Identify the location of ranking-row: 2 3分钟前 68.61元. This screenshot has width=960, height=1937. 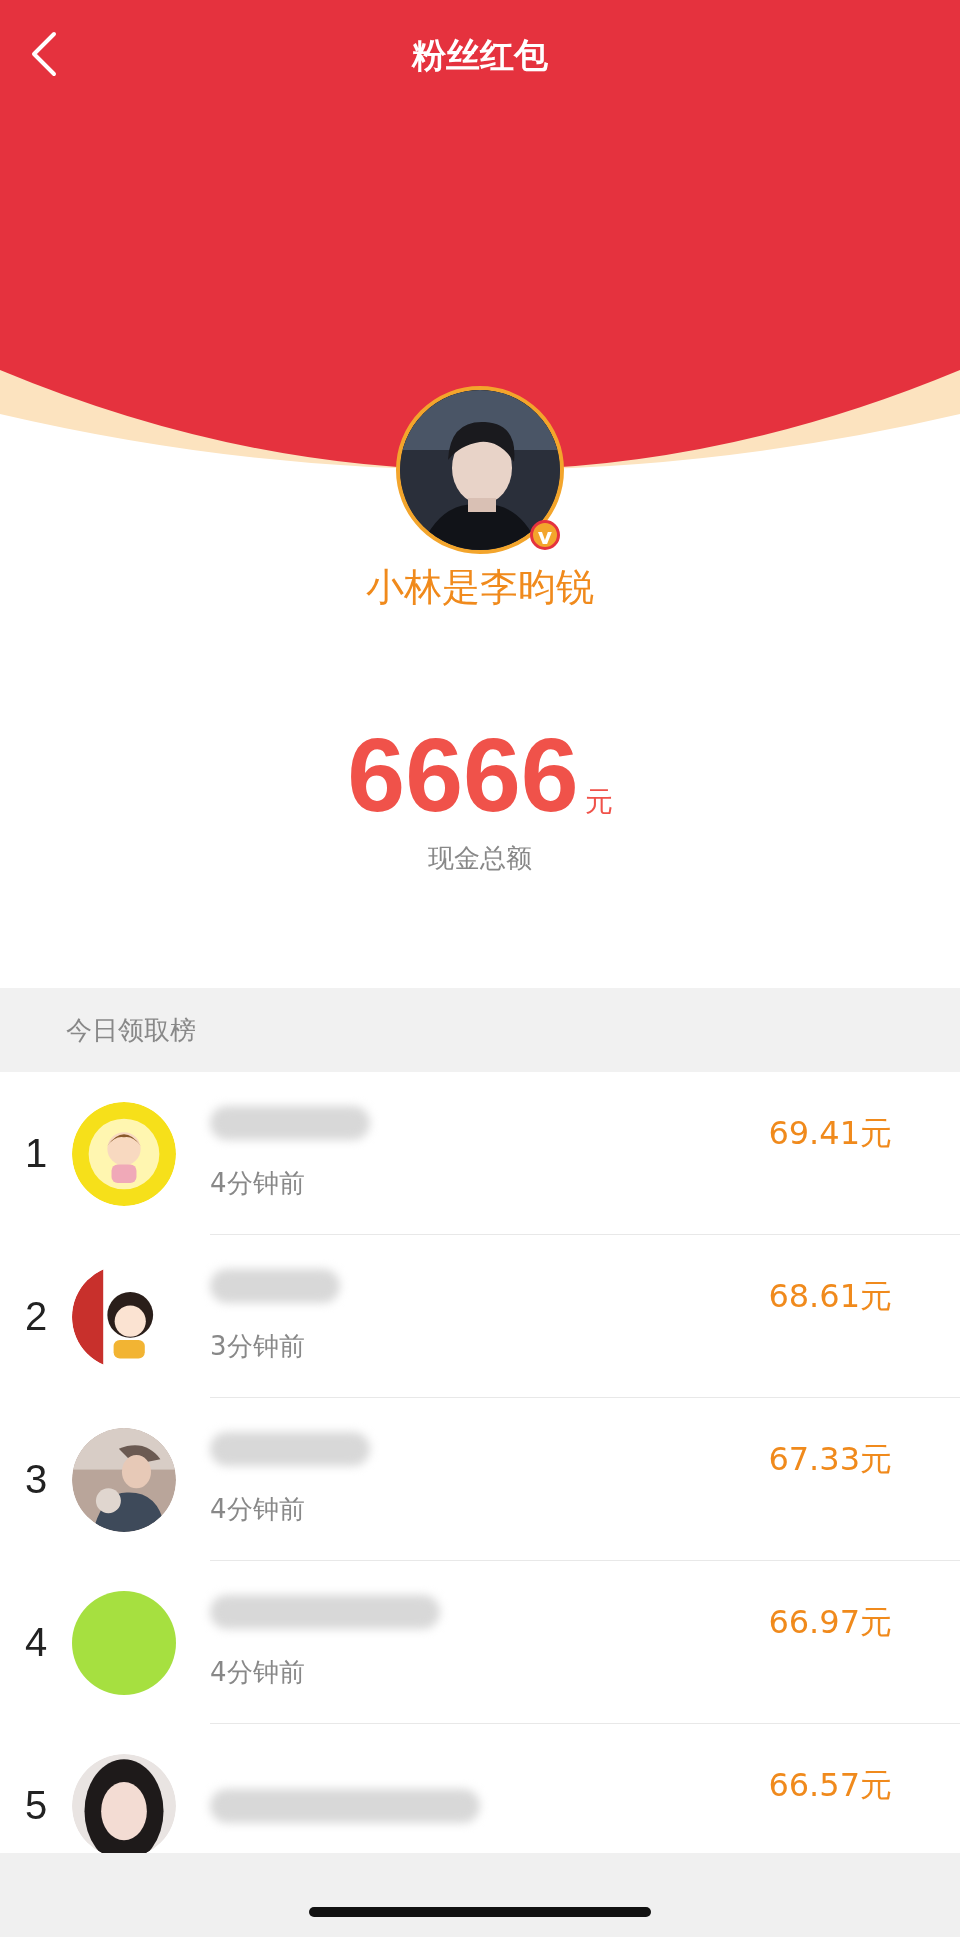
(480, 1316).